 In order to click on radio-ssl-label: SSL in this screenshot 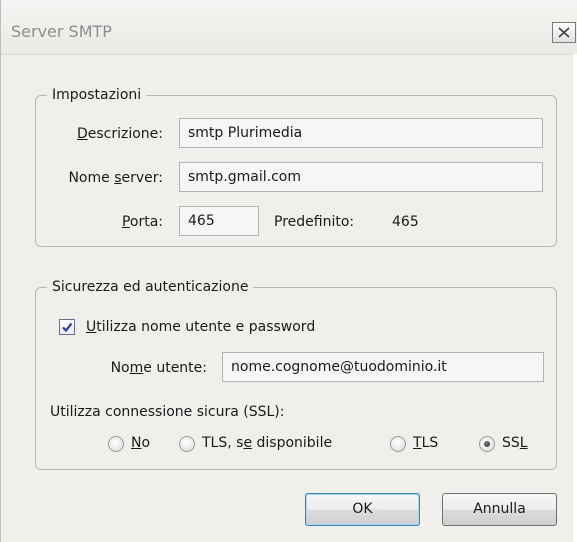, I will do `click(515, 443)`.